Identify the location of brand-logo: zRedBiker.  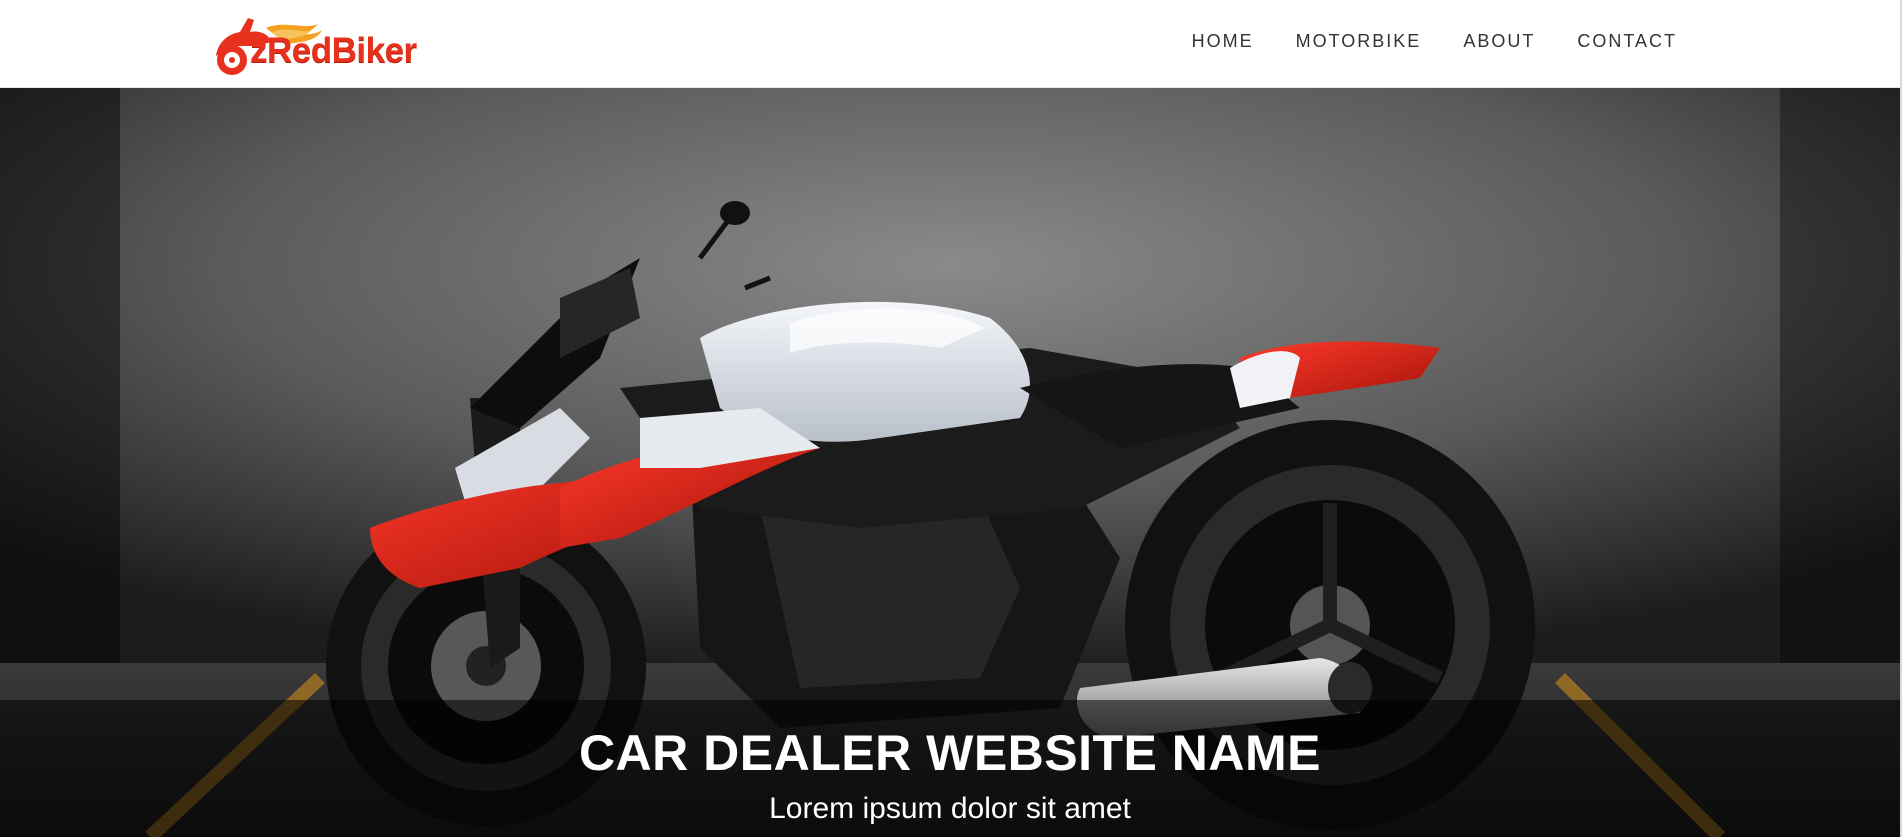
(332, 45).